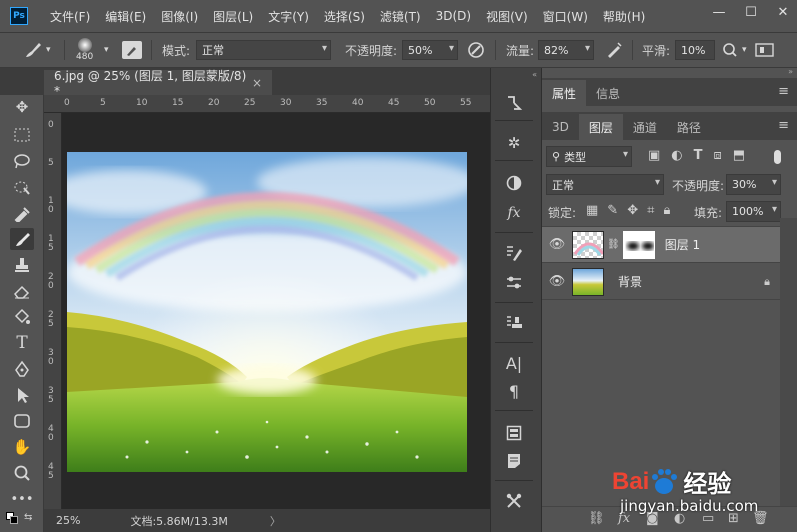 This screenshot has height=532, width=797. Describe the element at coordinates (695, 50) in the screenshot. I see `smoothing-field: 10%` at that location.